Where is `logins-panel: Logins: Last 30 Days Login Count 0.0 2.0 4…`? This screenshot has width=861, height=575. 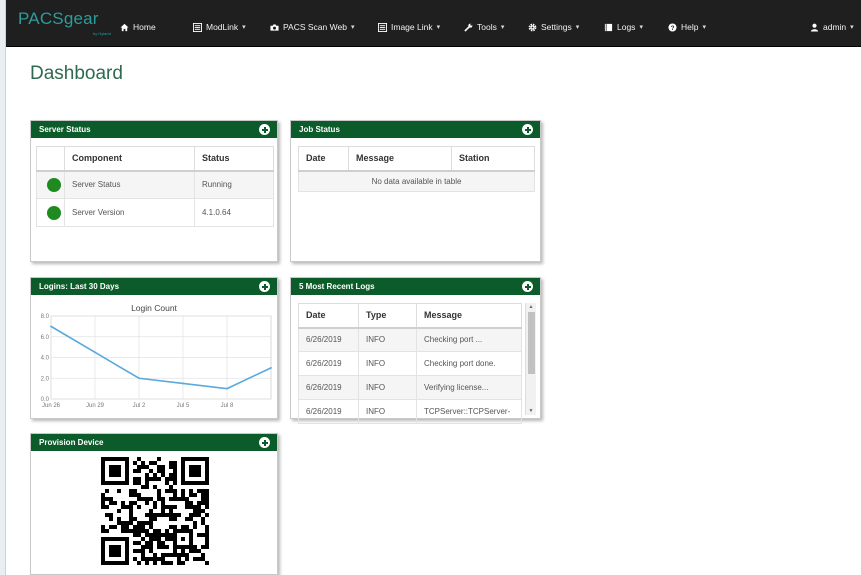 logins-panel: Logins: Last 30 Days Login Count 0.0 2.0 4… is located at coordinates (154, 348).